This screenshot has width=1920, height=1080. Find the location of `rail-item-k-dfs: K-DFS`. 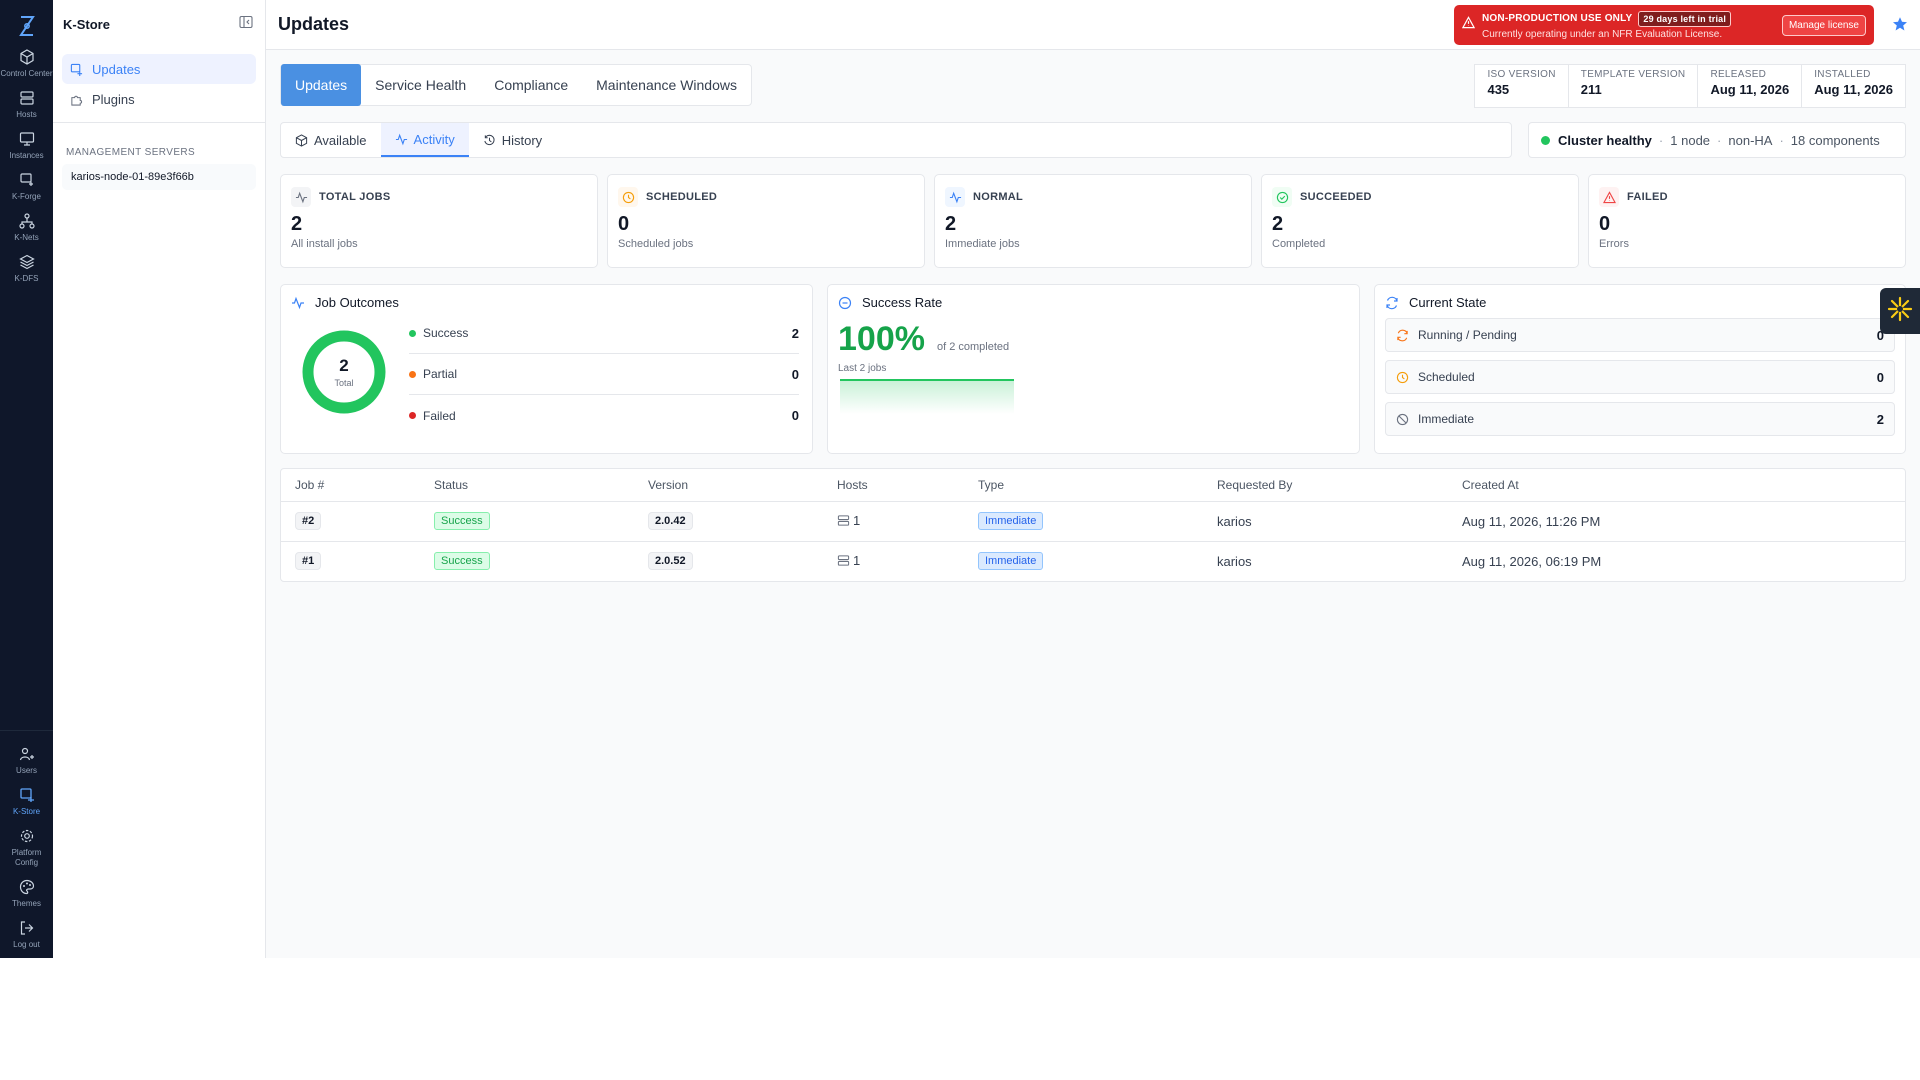

rail-item-k-dfs: K-DFS is located at coordinates (26, 268).